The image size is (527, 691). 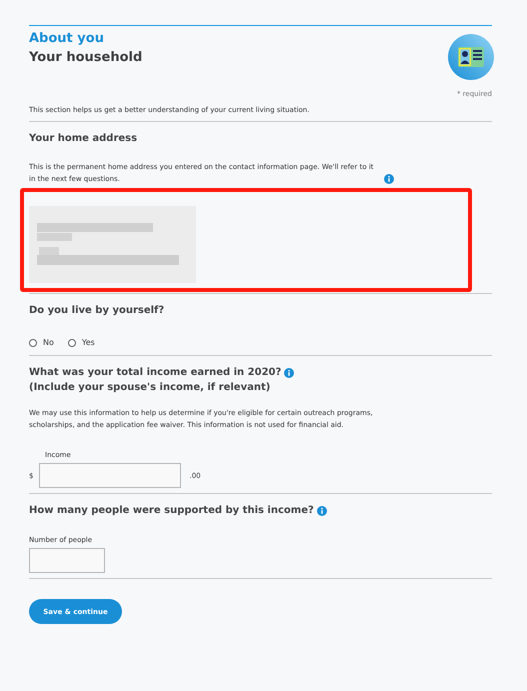 I want to click on question-heading: Your home address, so click(x=83, y=138).